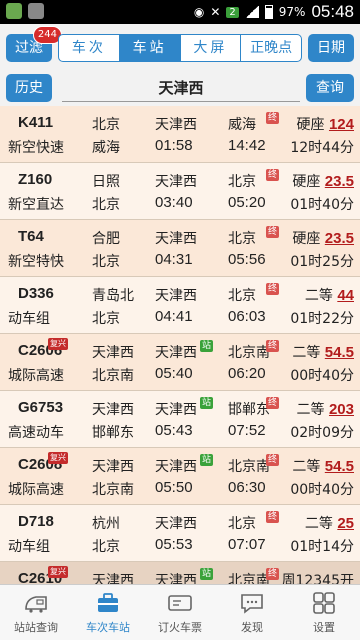 Image resolution: width=360 pixels, height=640 pixels. Describe the element at coordinates (322, 319) in the screenshot. I see `duration: 01时22分` at that location.